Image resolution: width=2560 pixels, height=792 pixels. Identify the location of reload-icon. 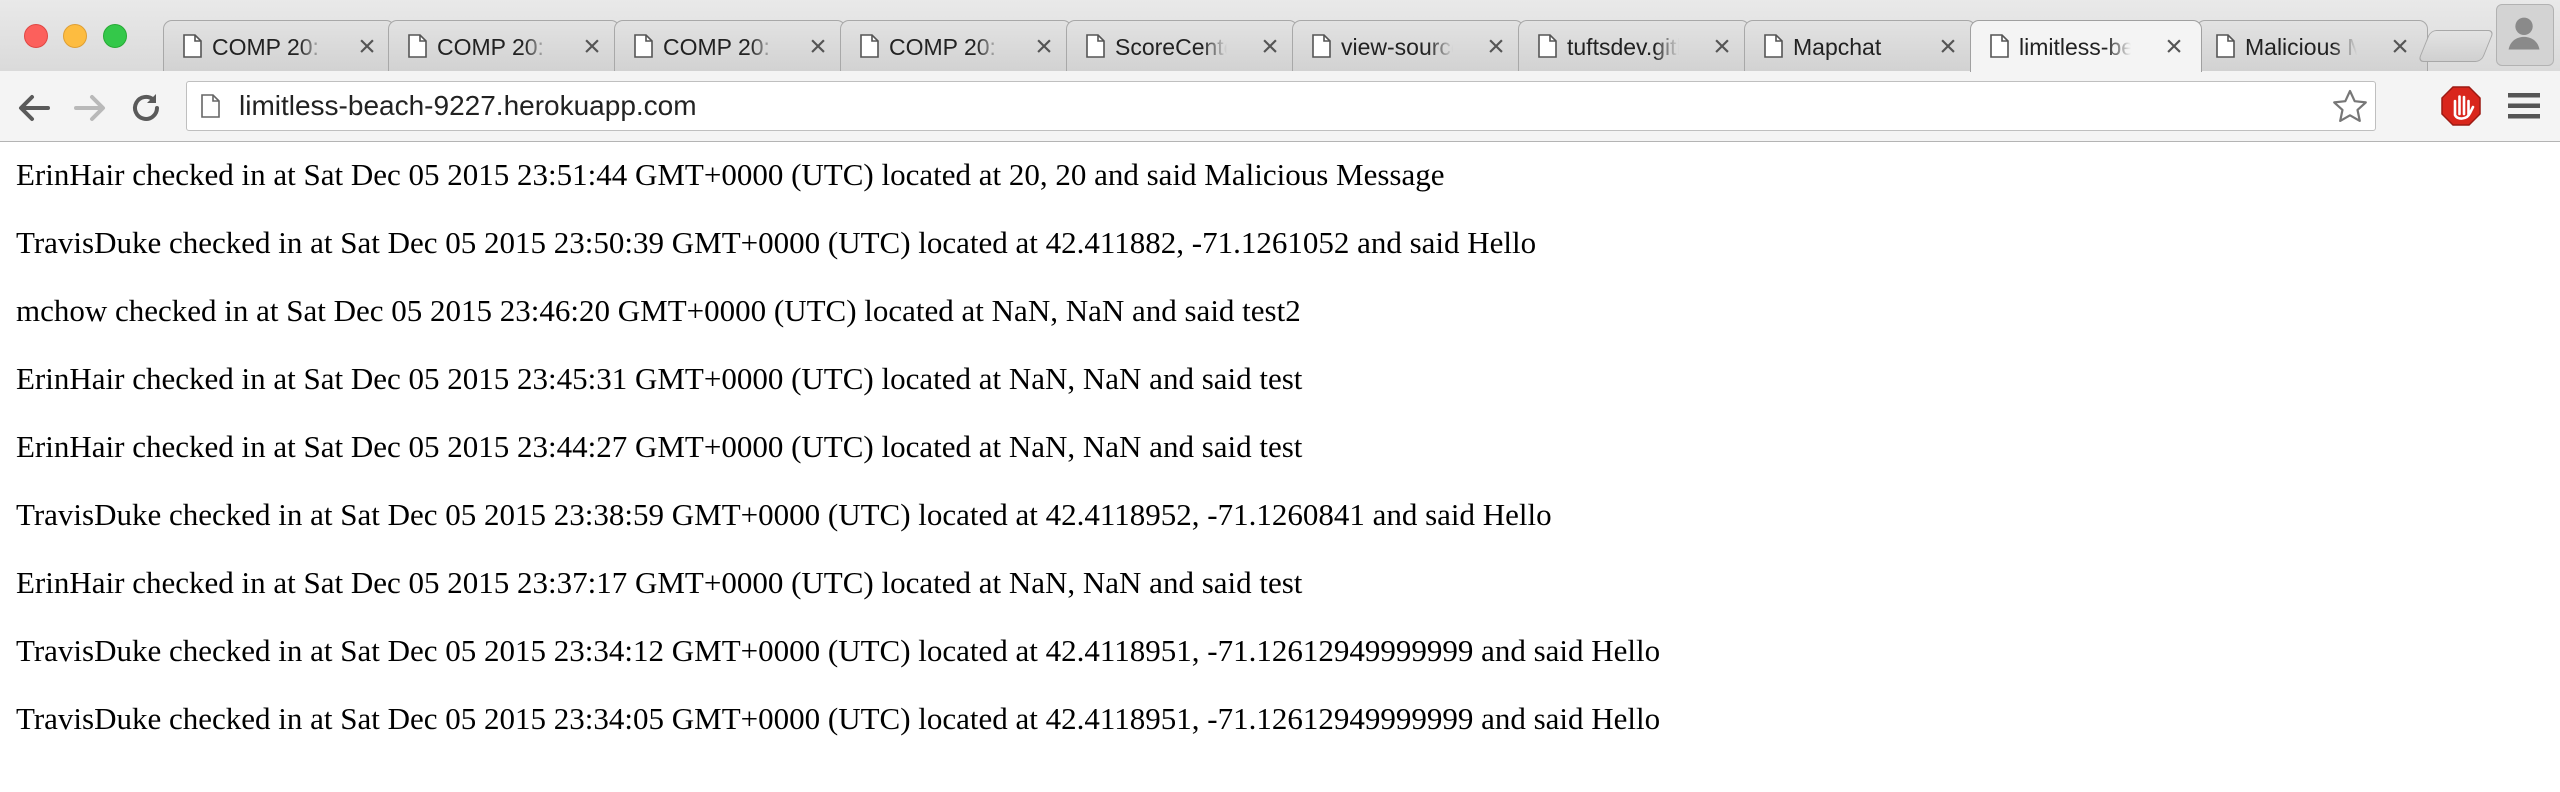
(146, 108).